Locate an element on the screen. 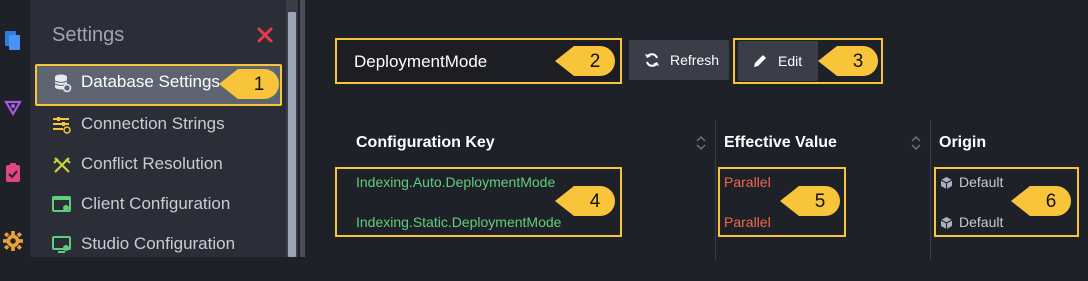 This screenshot has height=281, width=1088. conflict-resolution-icon is located at coordinates (62, 165).